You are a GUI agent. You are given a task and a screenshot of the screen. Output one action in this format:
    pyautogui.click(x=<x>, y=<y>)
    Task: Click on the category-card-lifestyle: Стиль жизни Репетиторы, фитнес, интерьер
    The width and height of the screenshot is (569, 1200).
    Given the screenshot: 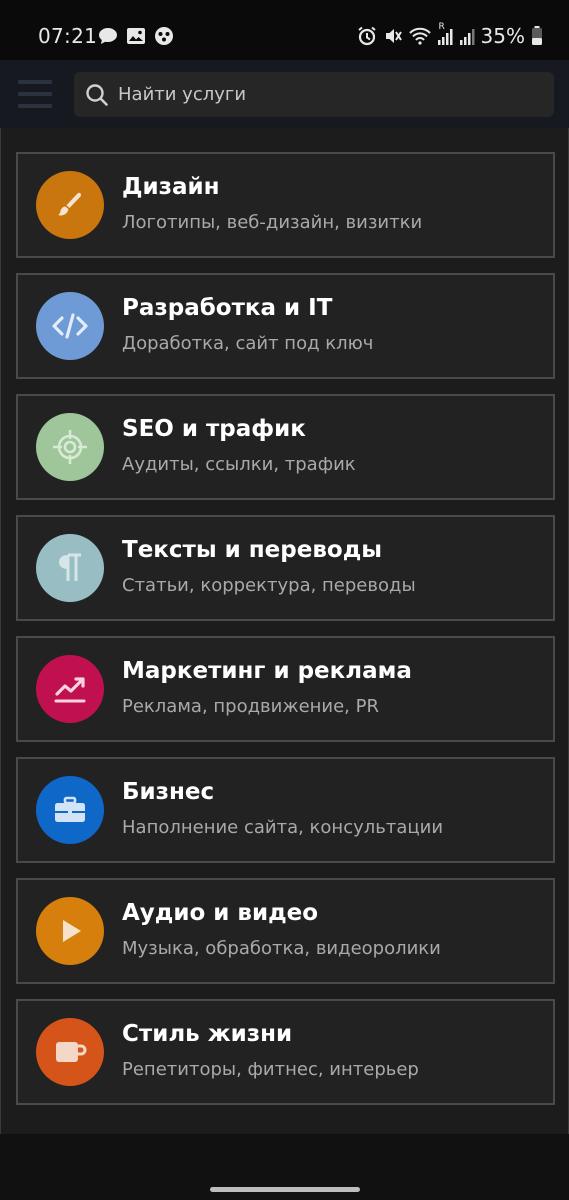 What is the action you would take?
    pyautogui.click(x=285, y=1052)
    